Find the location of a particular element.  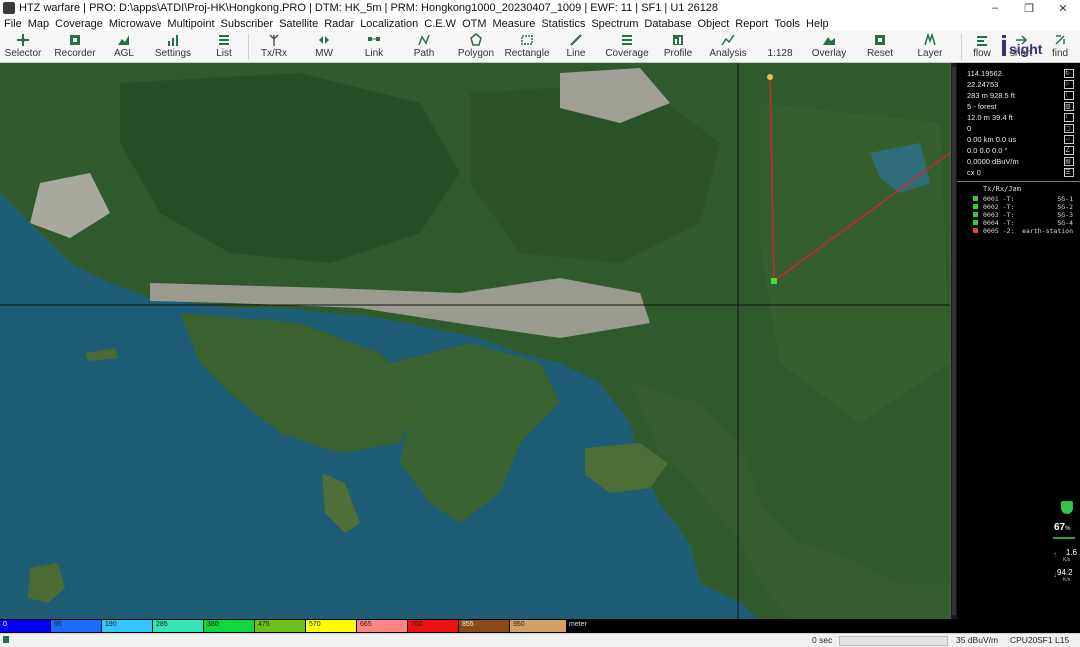

recorder-label: Recorder is located at coordinates (75, 53).